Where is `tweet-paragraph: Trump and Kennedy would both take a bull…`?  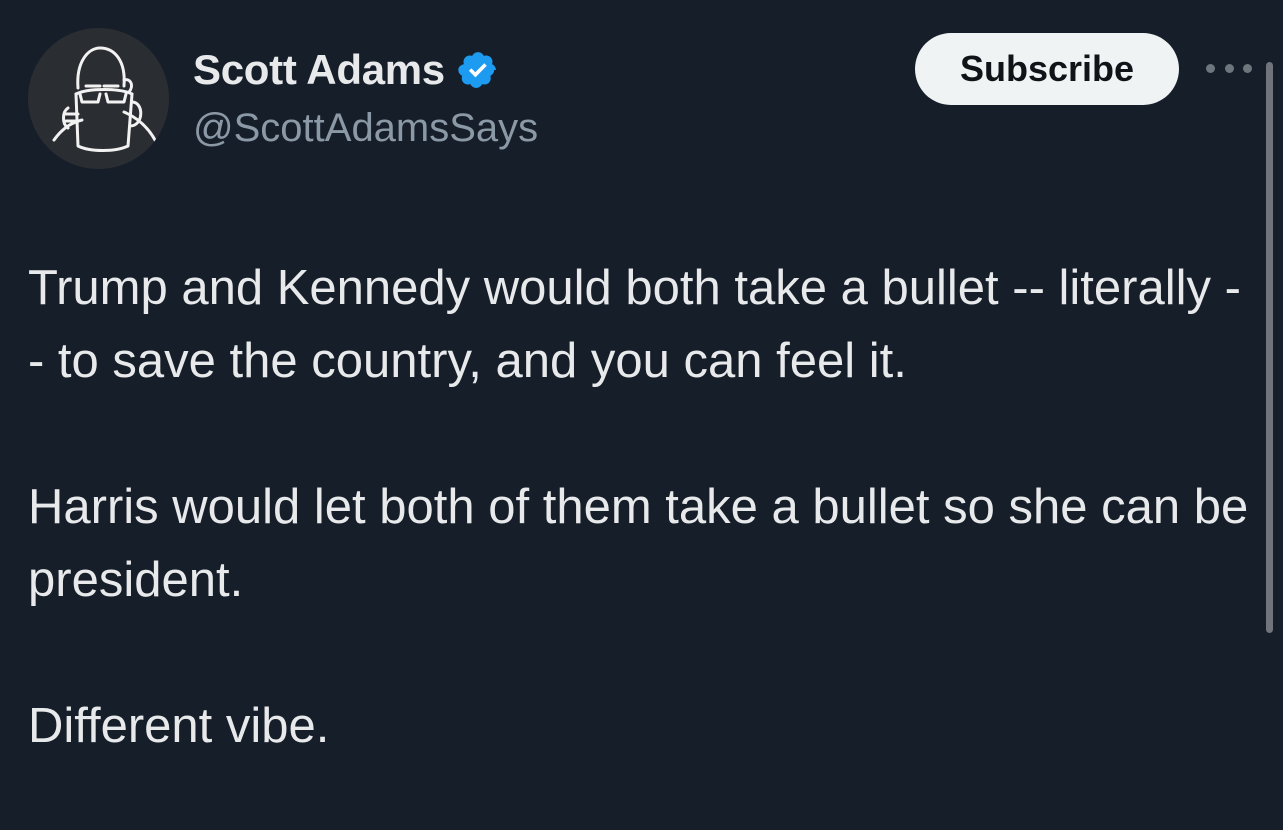
tweet-paragraph: Trump and Kennedy would both take a bull… is located at coordinates (634, 324).